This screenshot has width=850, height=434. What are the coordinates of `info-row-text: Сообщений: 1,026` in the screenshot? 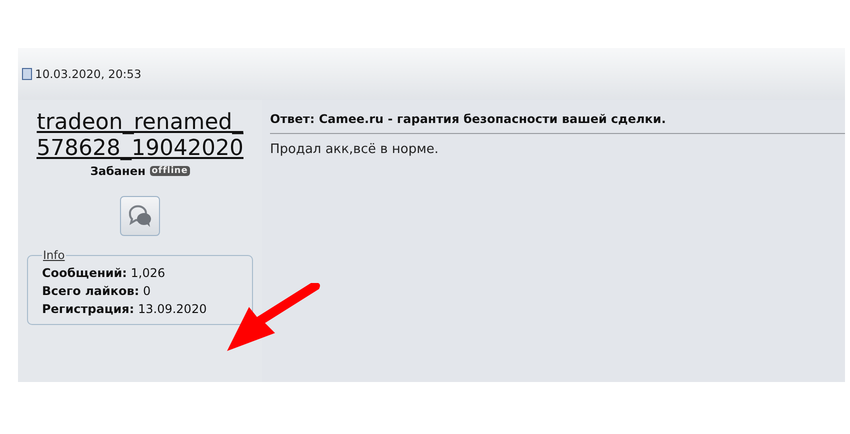 It's located at (104, 273).